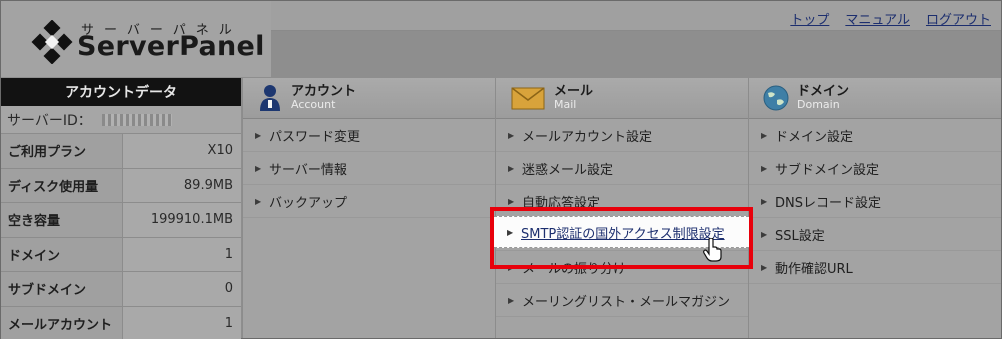 This screenshot has height=339, width=1002. I want to click on column-subtitle: Account, so click(313, 105).